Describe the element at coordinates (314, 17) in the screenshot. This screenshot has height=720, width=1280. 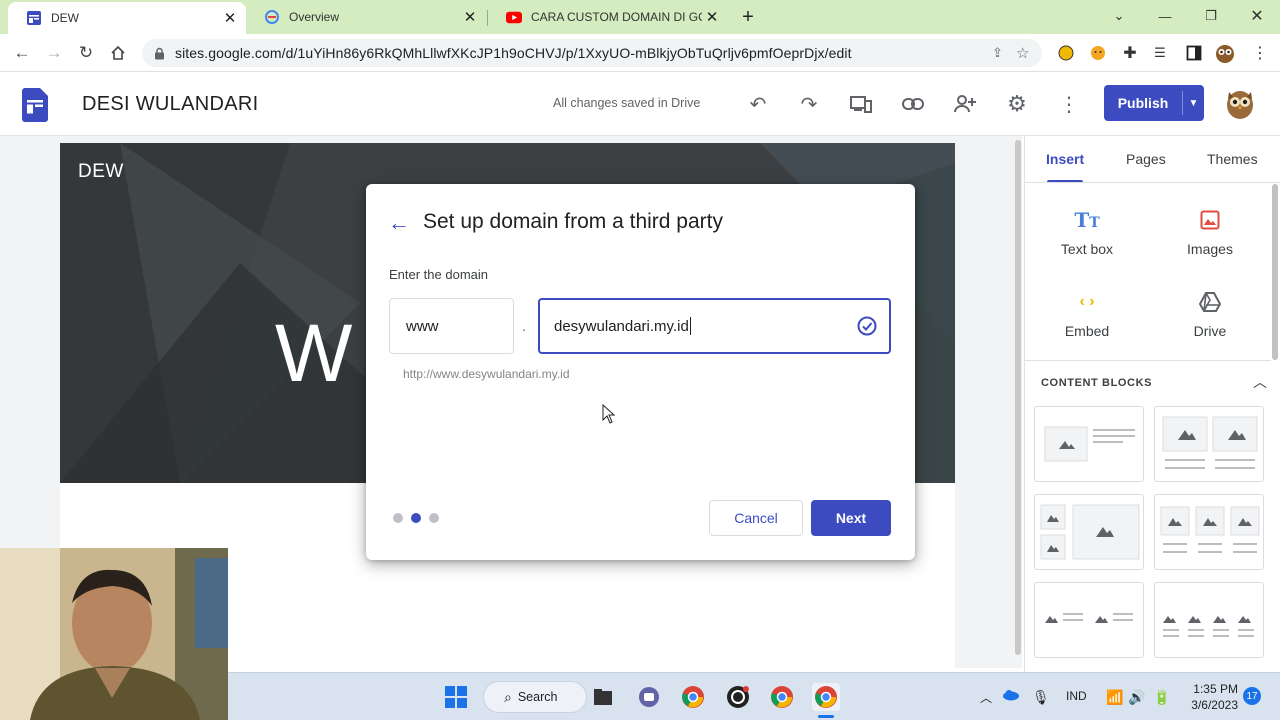
I see `tab-title: Overview` at that location.